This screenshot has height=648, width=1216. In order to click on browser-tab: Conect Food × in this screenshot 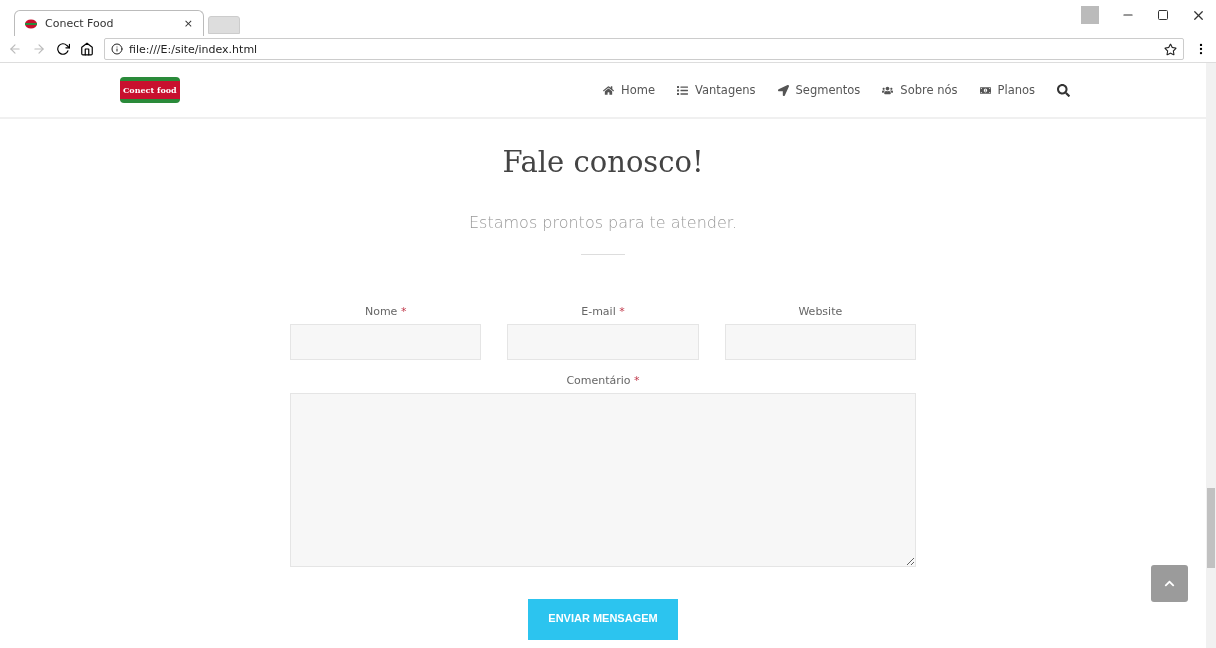, I will do `click(109, 23)`.